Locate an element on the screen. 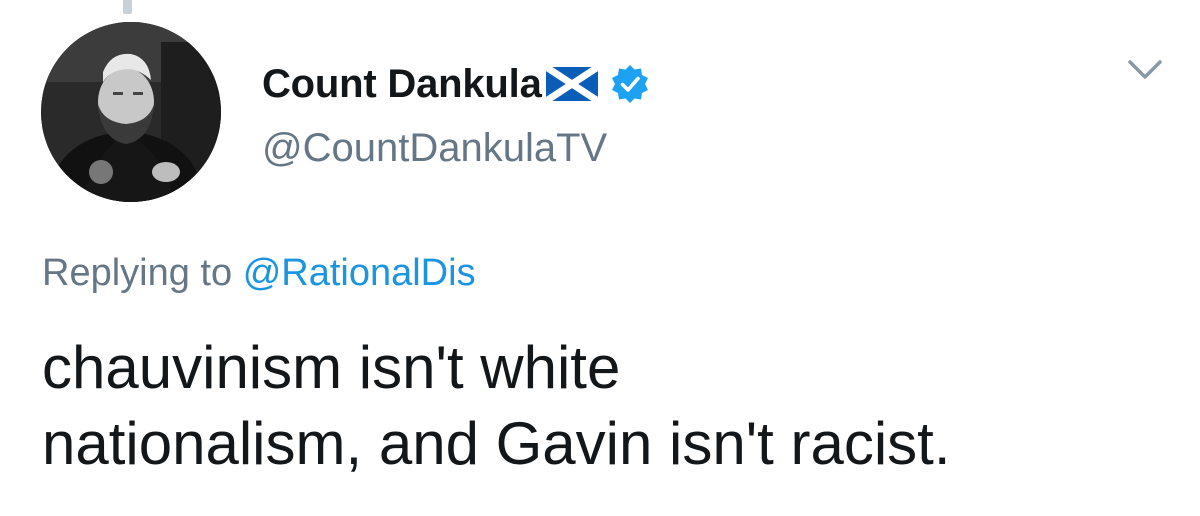 This screenshot has height=516, width=1200. replying-to-line: Replying to @RationalDis is located at coordinates (259, 273).